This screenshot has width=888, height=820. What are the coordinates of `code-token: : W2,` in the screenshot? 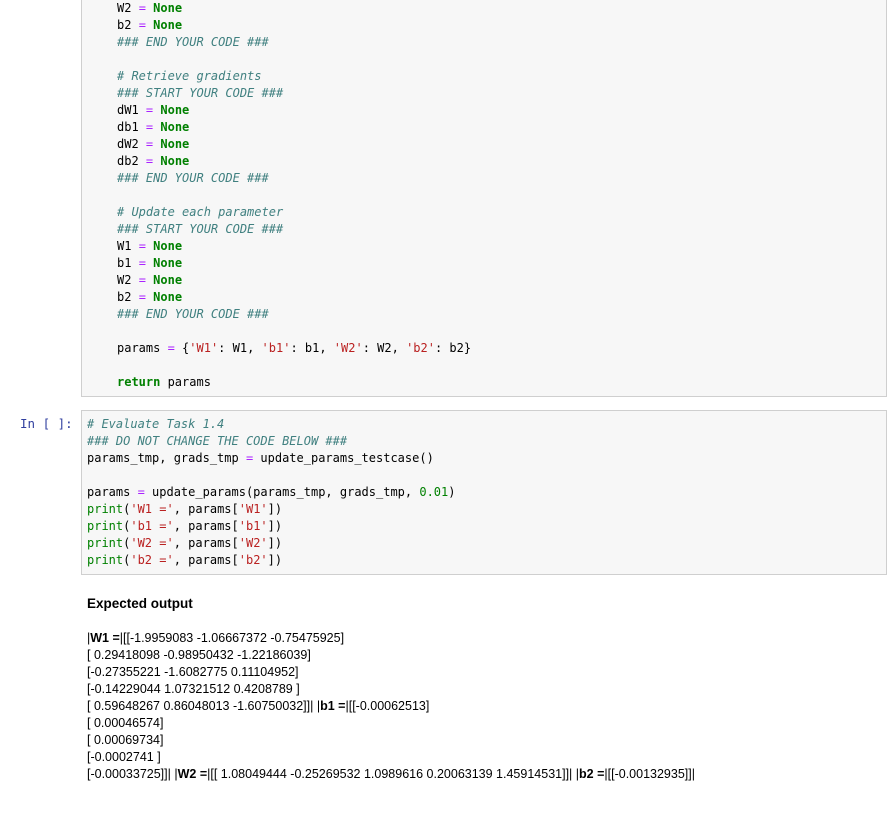 It's located at (384, 348).